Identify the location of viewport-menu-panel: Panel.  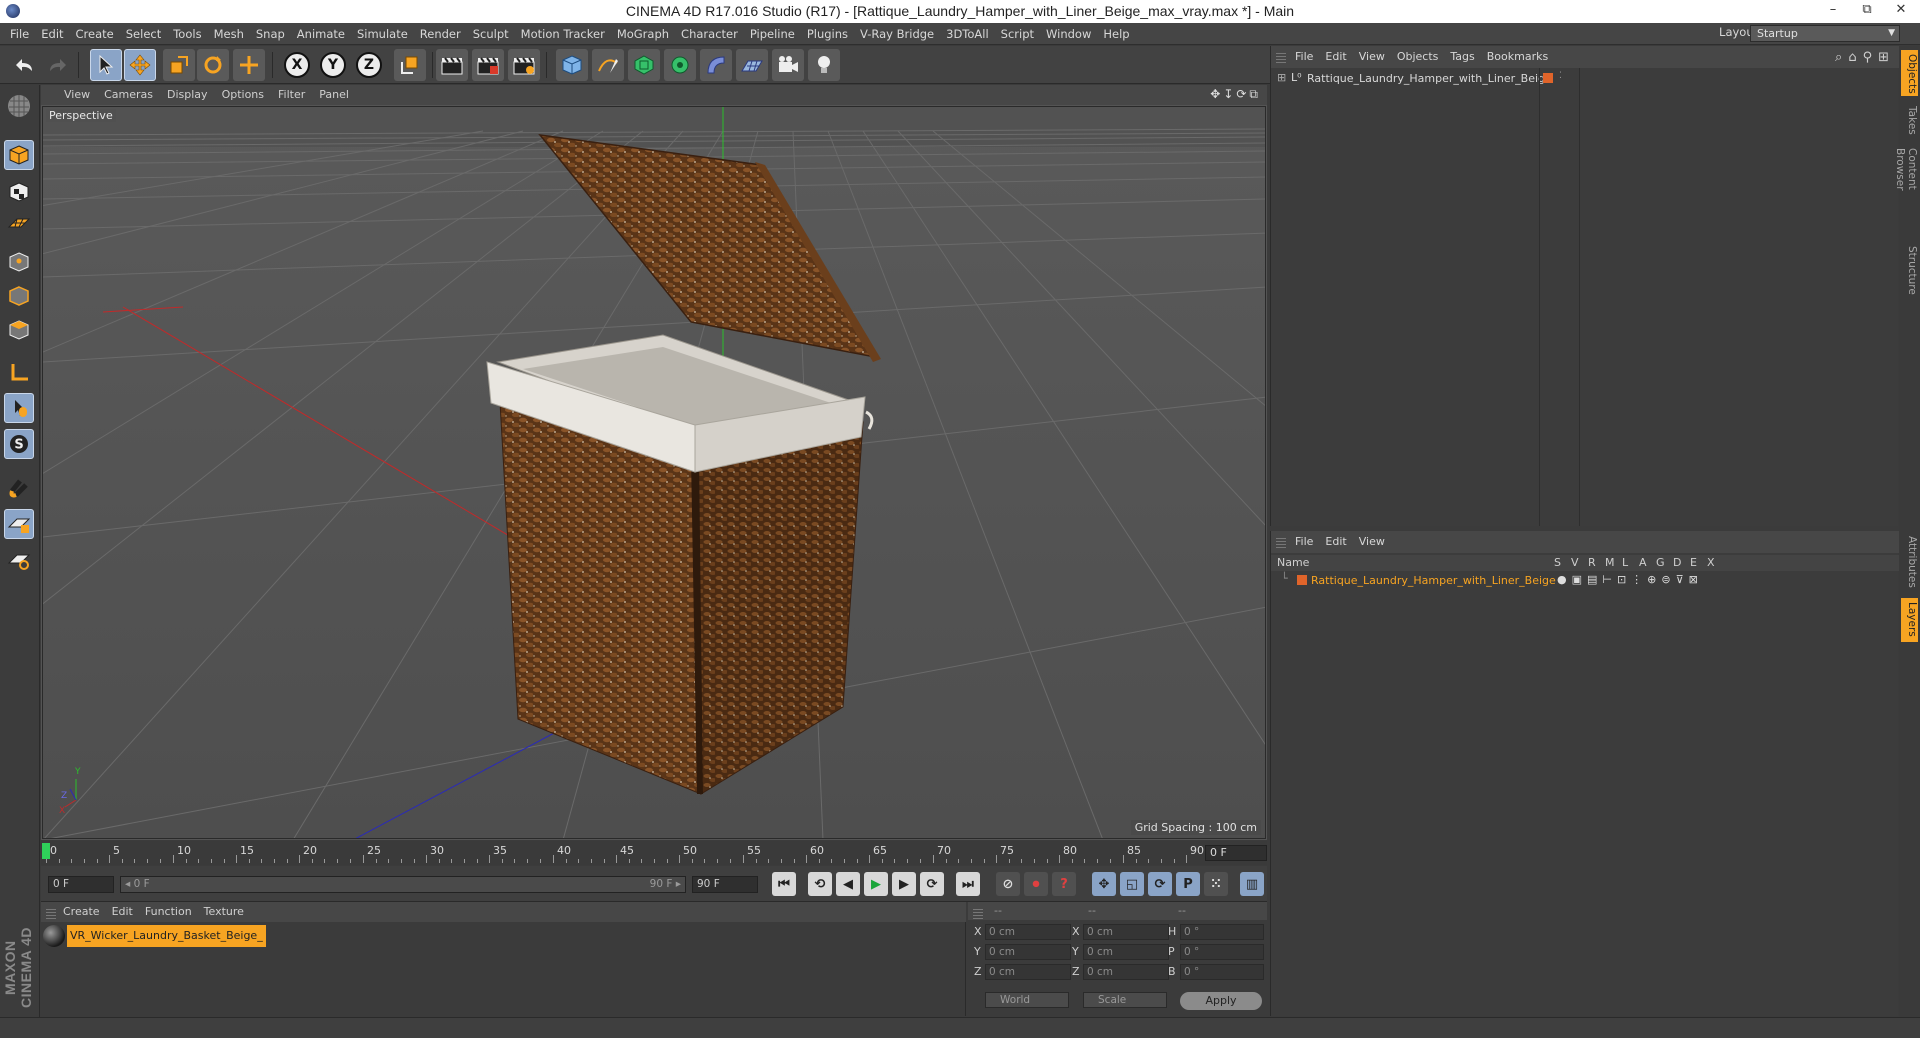
(334, 95).